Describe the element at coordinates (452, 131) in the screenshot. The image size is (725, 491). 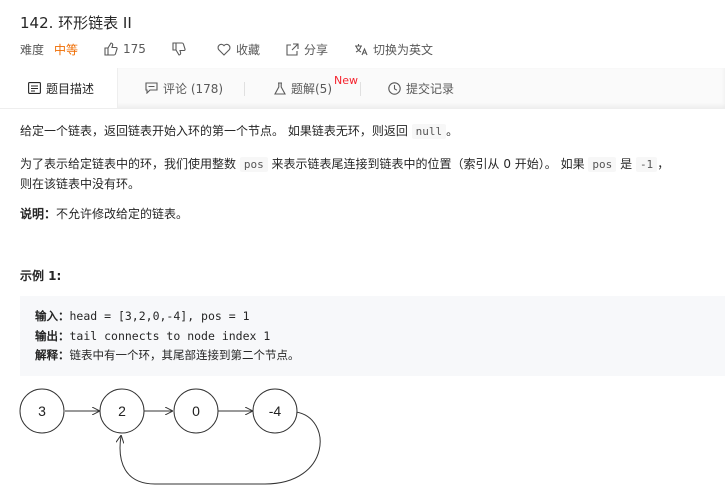
I see `description-text: 。` at that location.